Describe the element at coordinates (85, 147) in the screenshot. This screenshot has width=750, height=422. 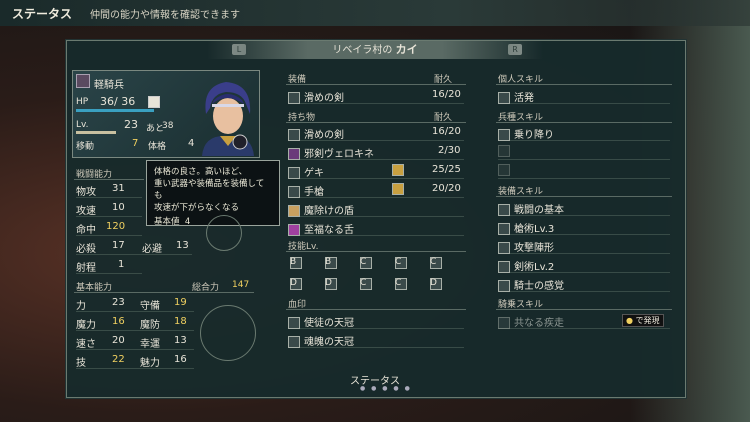
I see `move-label: 移動` at that location.